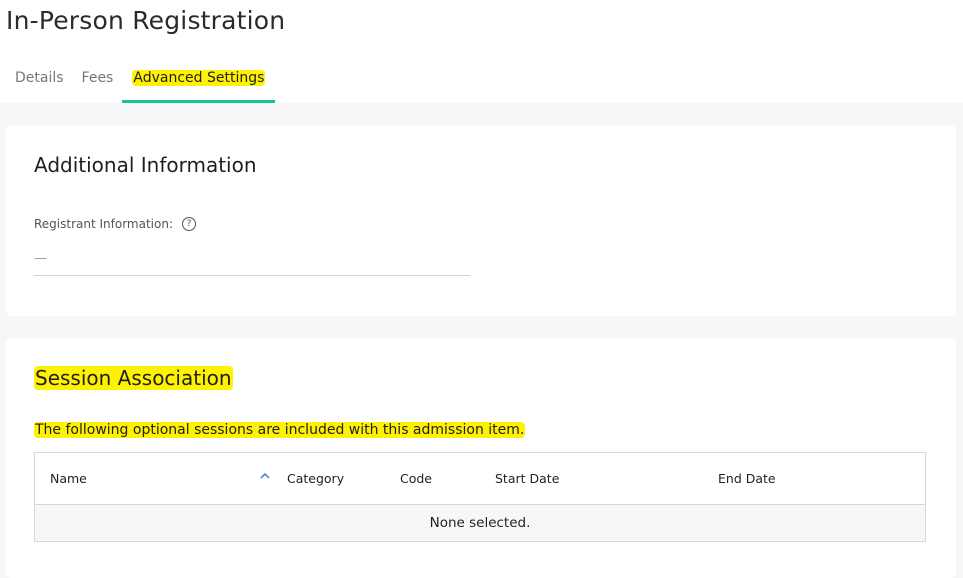 The image size is (963, 578). I want to click on tab-bar: Details Fees Advanced Settings, so click(141, 82).